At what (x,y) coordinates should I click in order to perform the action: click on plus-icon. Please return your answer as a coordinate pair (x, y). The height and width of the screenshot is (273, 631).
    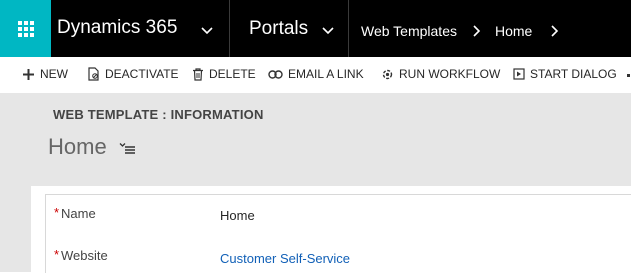
    Looking at the image, I should click on (28, 74).